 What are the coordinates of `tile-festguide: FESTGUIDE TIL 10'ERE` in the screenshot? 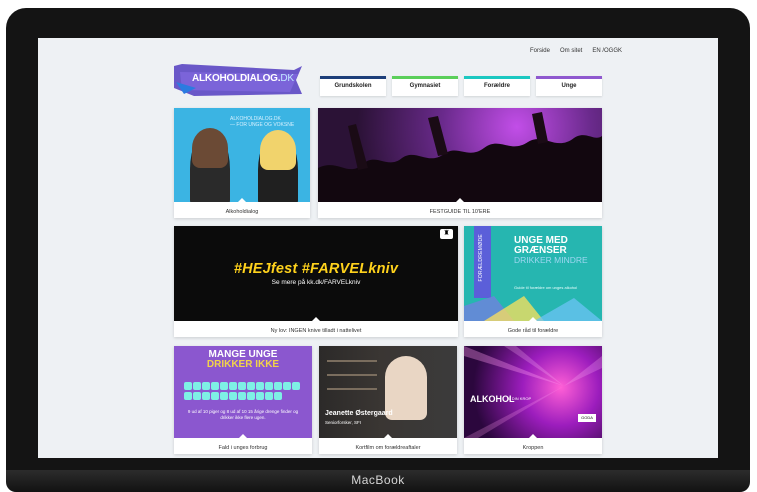 It's located at (460, 163).